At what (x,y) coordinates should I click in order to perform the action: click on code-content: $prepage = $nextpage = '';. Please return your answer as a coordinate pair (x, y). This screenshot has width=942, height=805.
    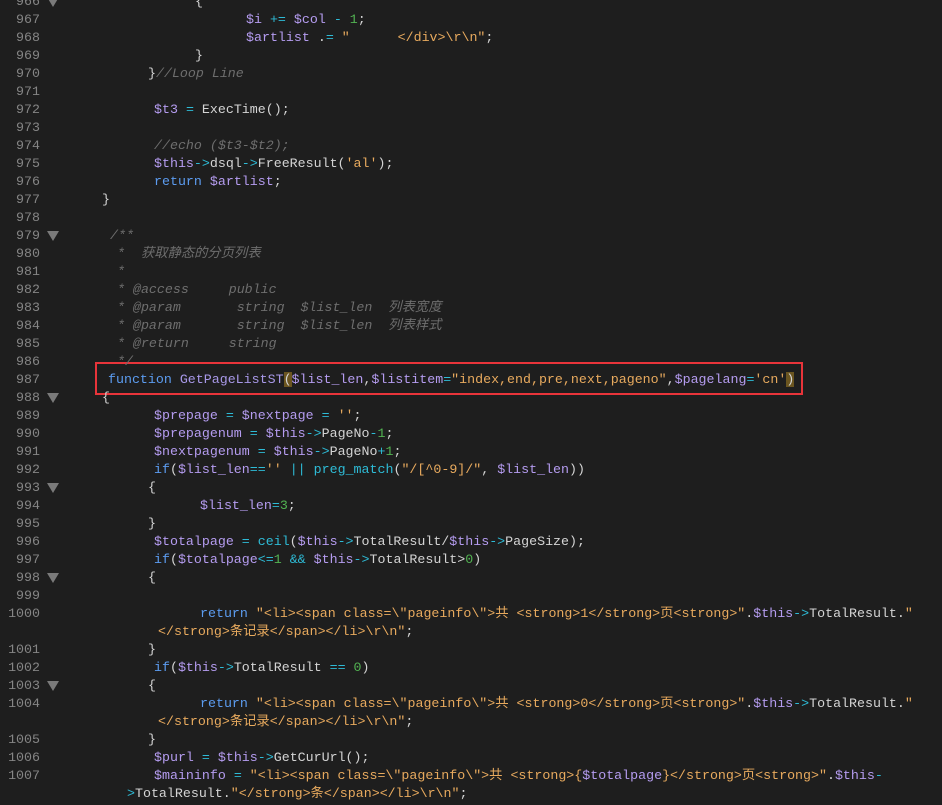
    Looking at the image, I should click on (258, 416).